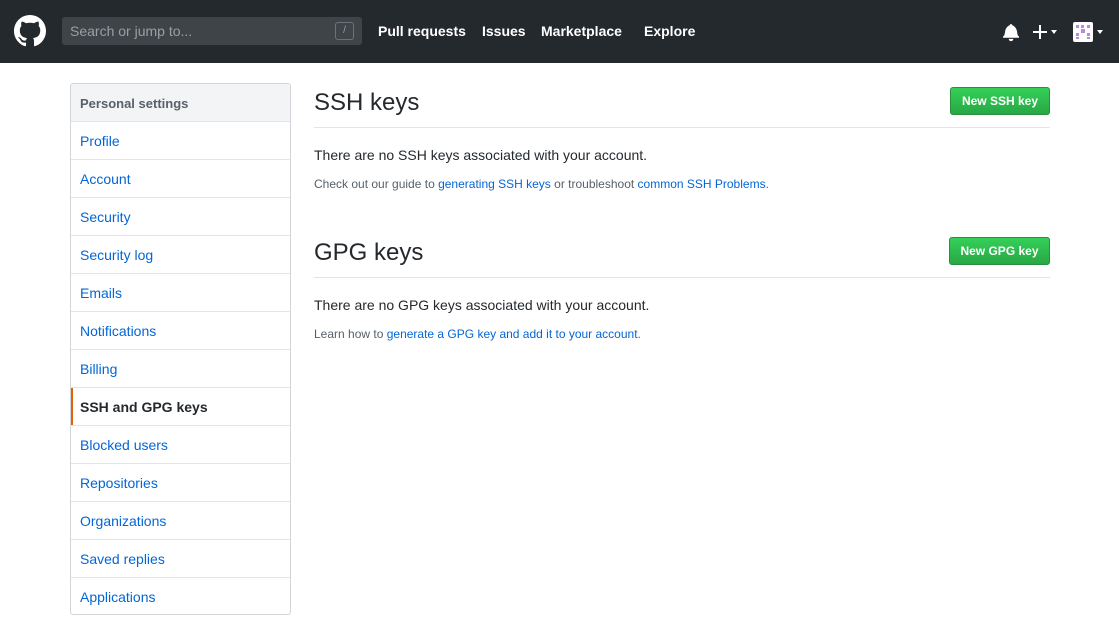 The width and height of the screenshot is (1119, 625). What do you see at coordinates (180, 217) in the screenshot?
I see `sidebar-item-security: Security` at bounding box center [180, 217].